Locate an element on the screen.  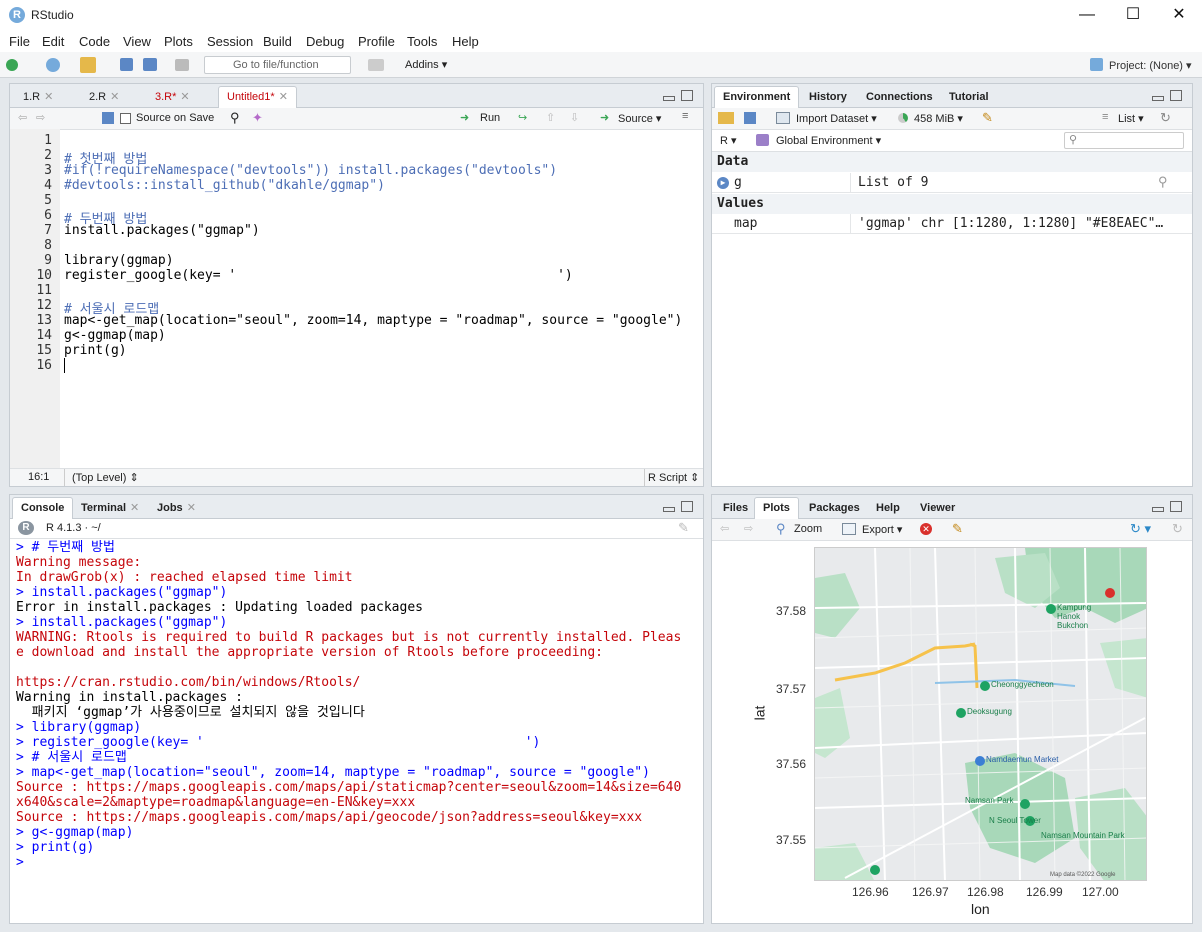
down-arrow-icon: ⇩ is located at coordinates (574, 117).